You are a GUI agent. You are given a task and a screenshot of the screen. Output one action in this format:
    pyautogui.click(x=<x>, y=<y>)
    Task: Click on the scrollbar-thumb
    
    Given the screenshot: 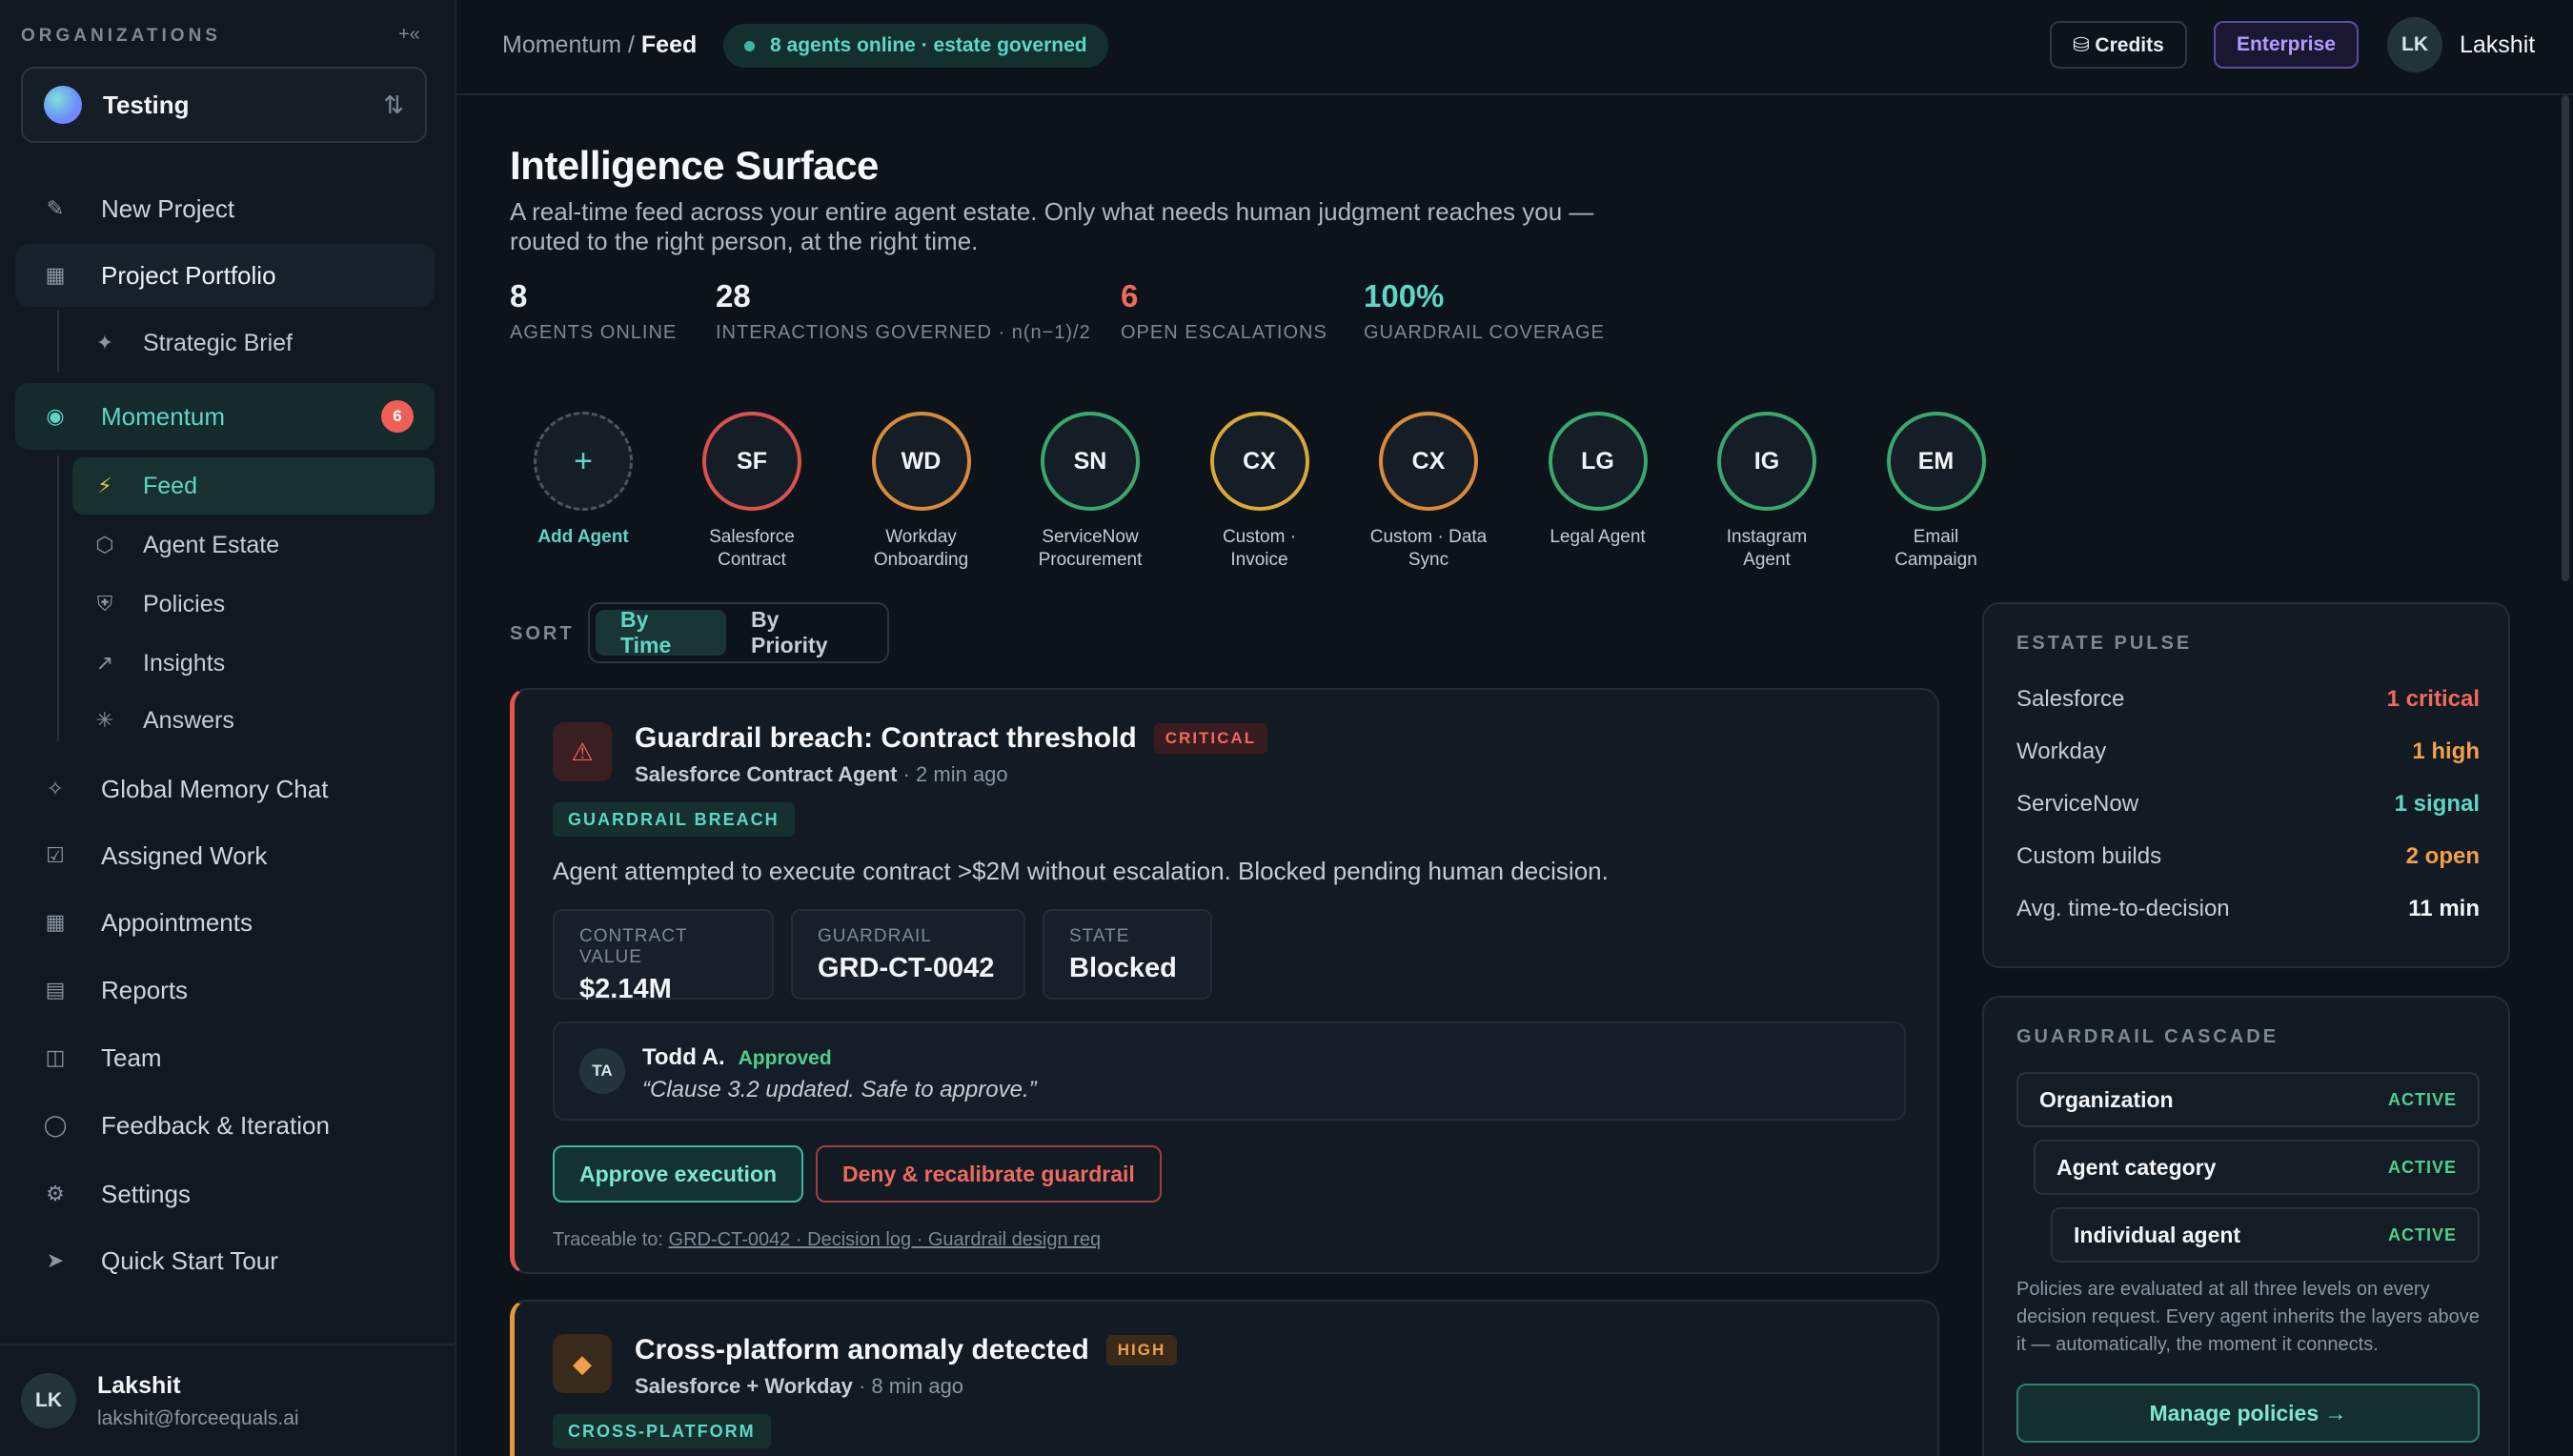 What is the action you would take?
    pyautogui.click(x=2565, y=338)
    